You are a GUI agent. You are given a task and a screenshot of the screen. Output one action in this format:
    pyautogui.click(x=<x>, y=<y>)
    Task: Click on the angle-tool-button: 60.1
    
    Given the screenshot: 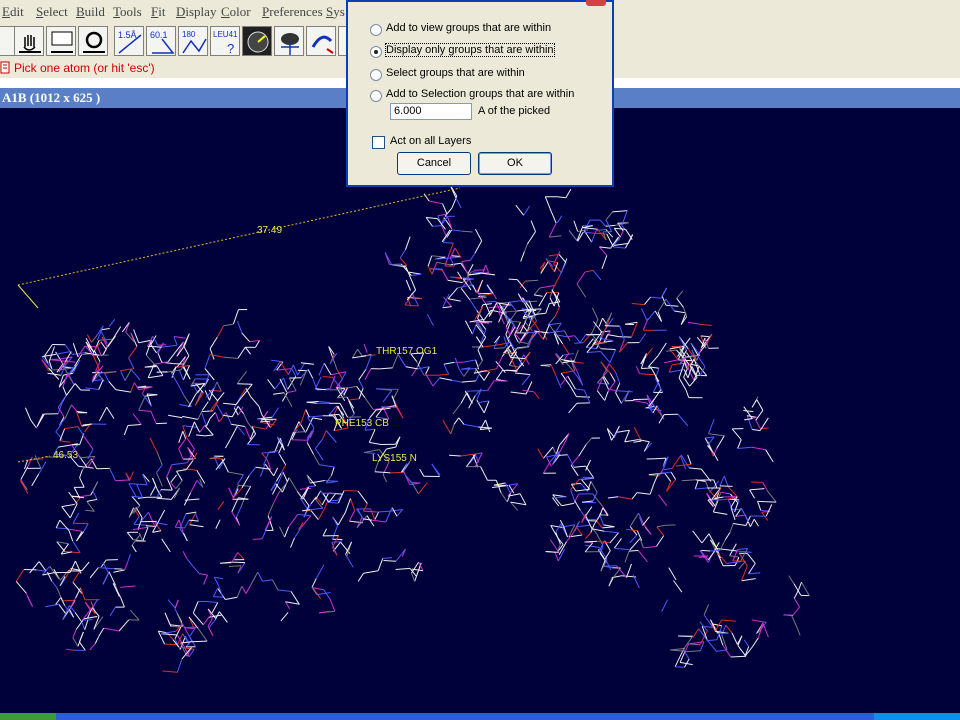 What is the action you would take?
    pyautogui.click(x=161, y=41)
    